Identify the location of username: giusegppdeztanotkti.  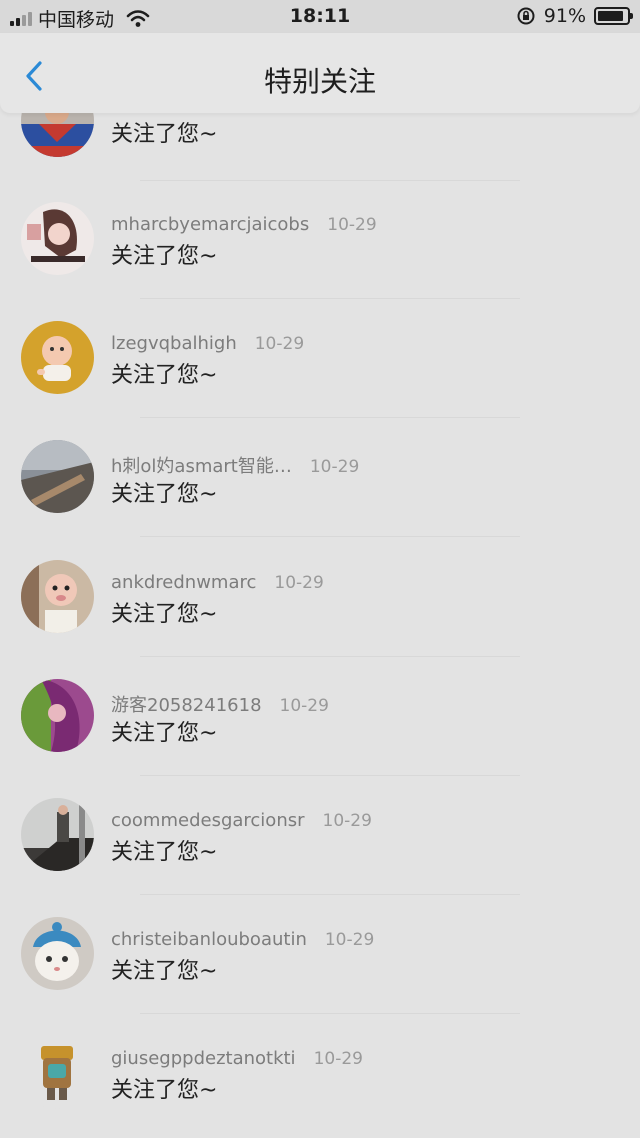
(203, 1058).